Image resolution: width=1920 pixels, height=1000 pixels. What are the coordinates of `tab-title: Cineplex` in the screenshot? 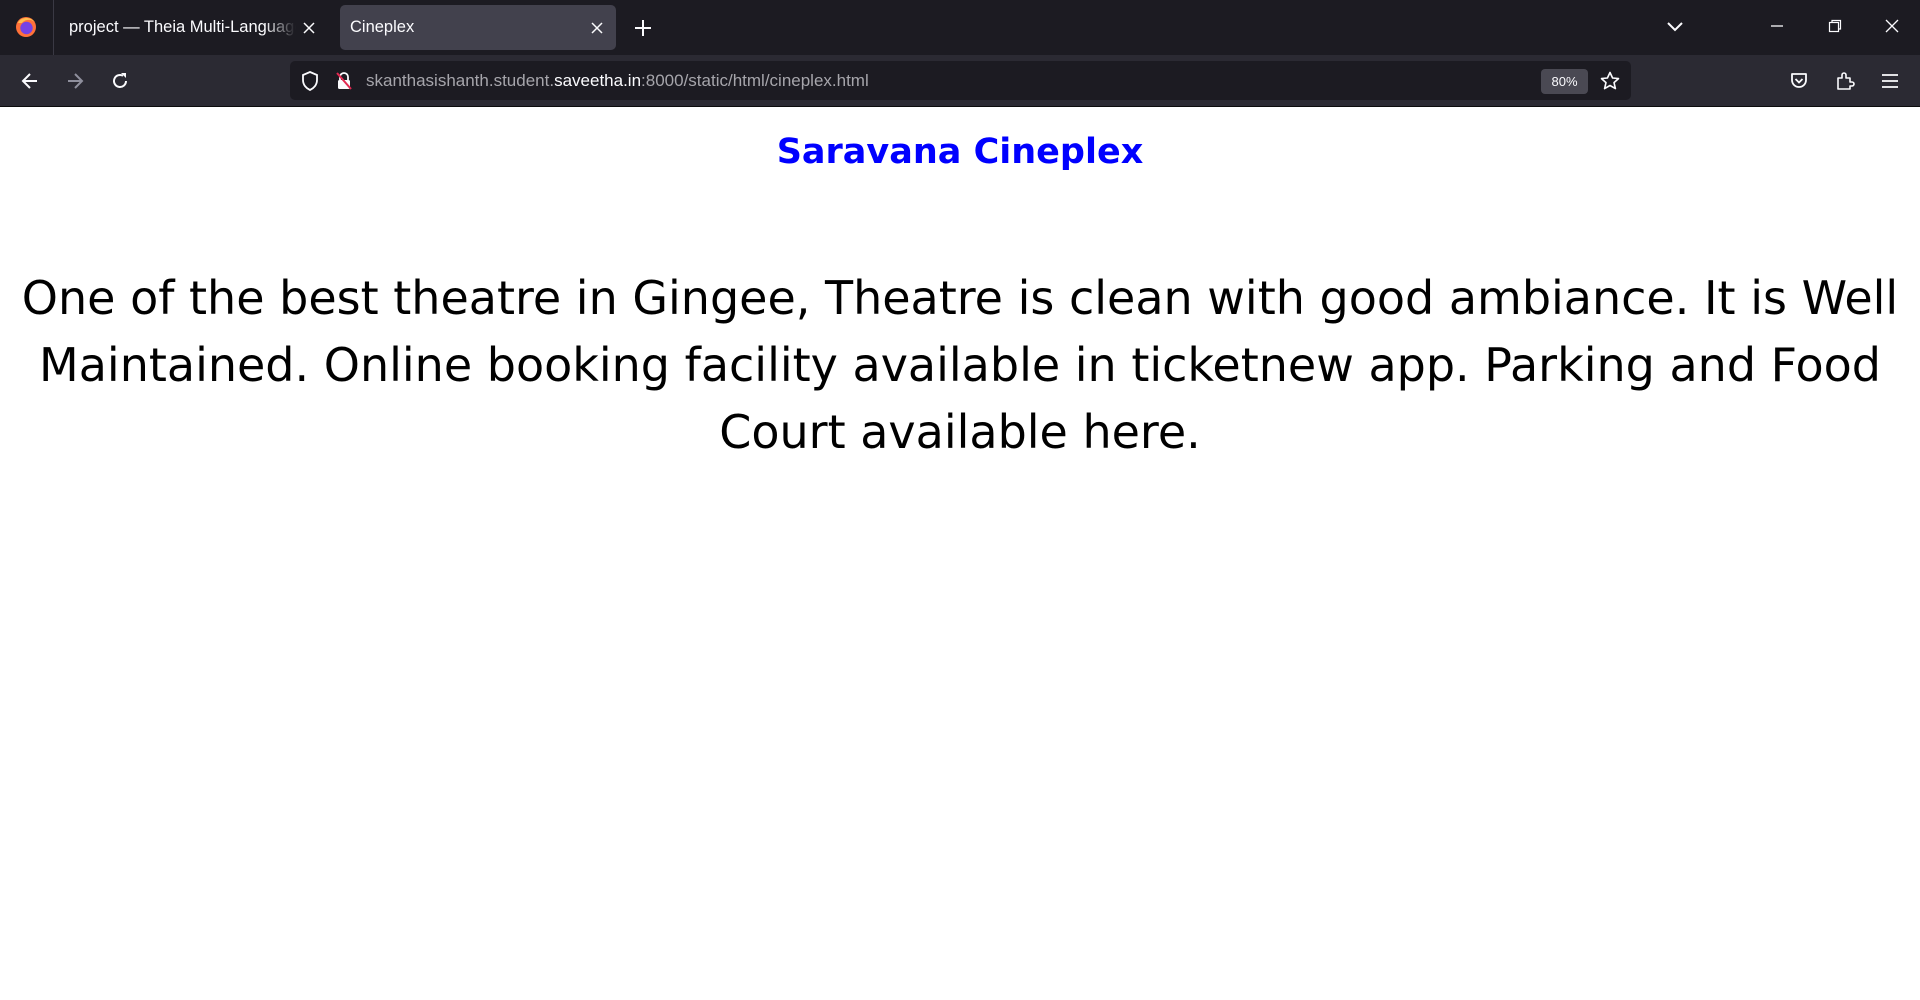 It's located at (382, 27).